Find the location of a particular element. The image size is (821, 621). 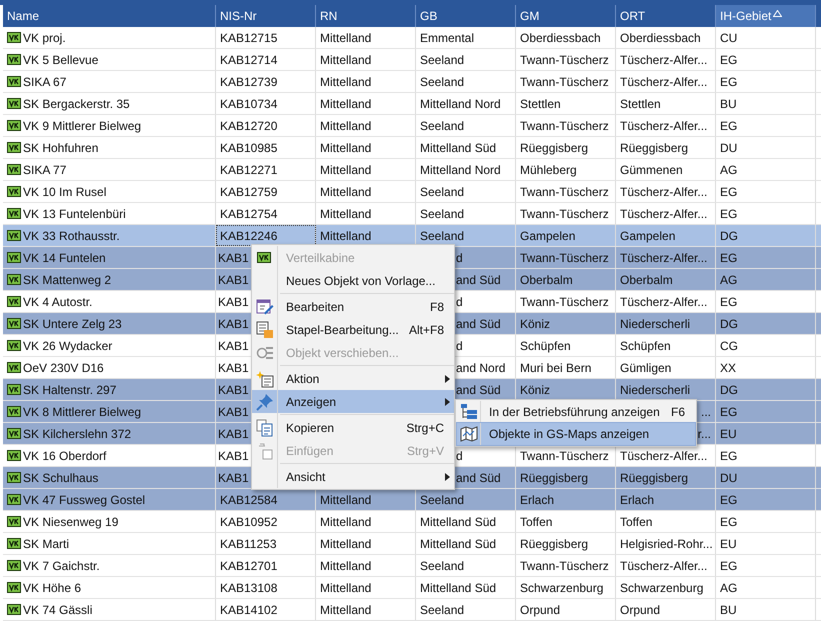

table-cell-text: VK 14 Funtelen is located at coordinates (64, 258).